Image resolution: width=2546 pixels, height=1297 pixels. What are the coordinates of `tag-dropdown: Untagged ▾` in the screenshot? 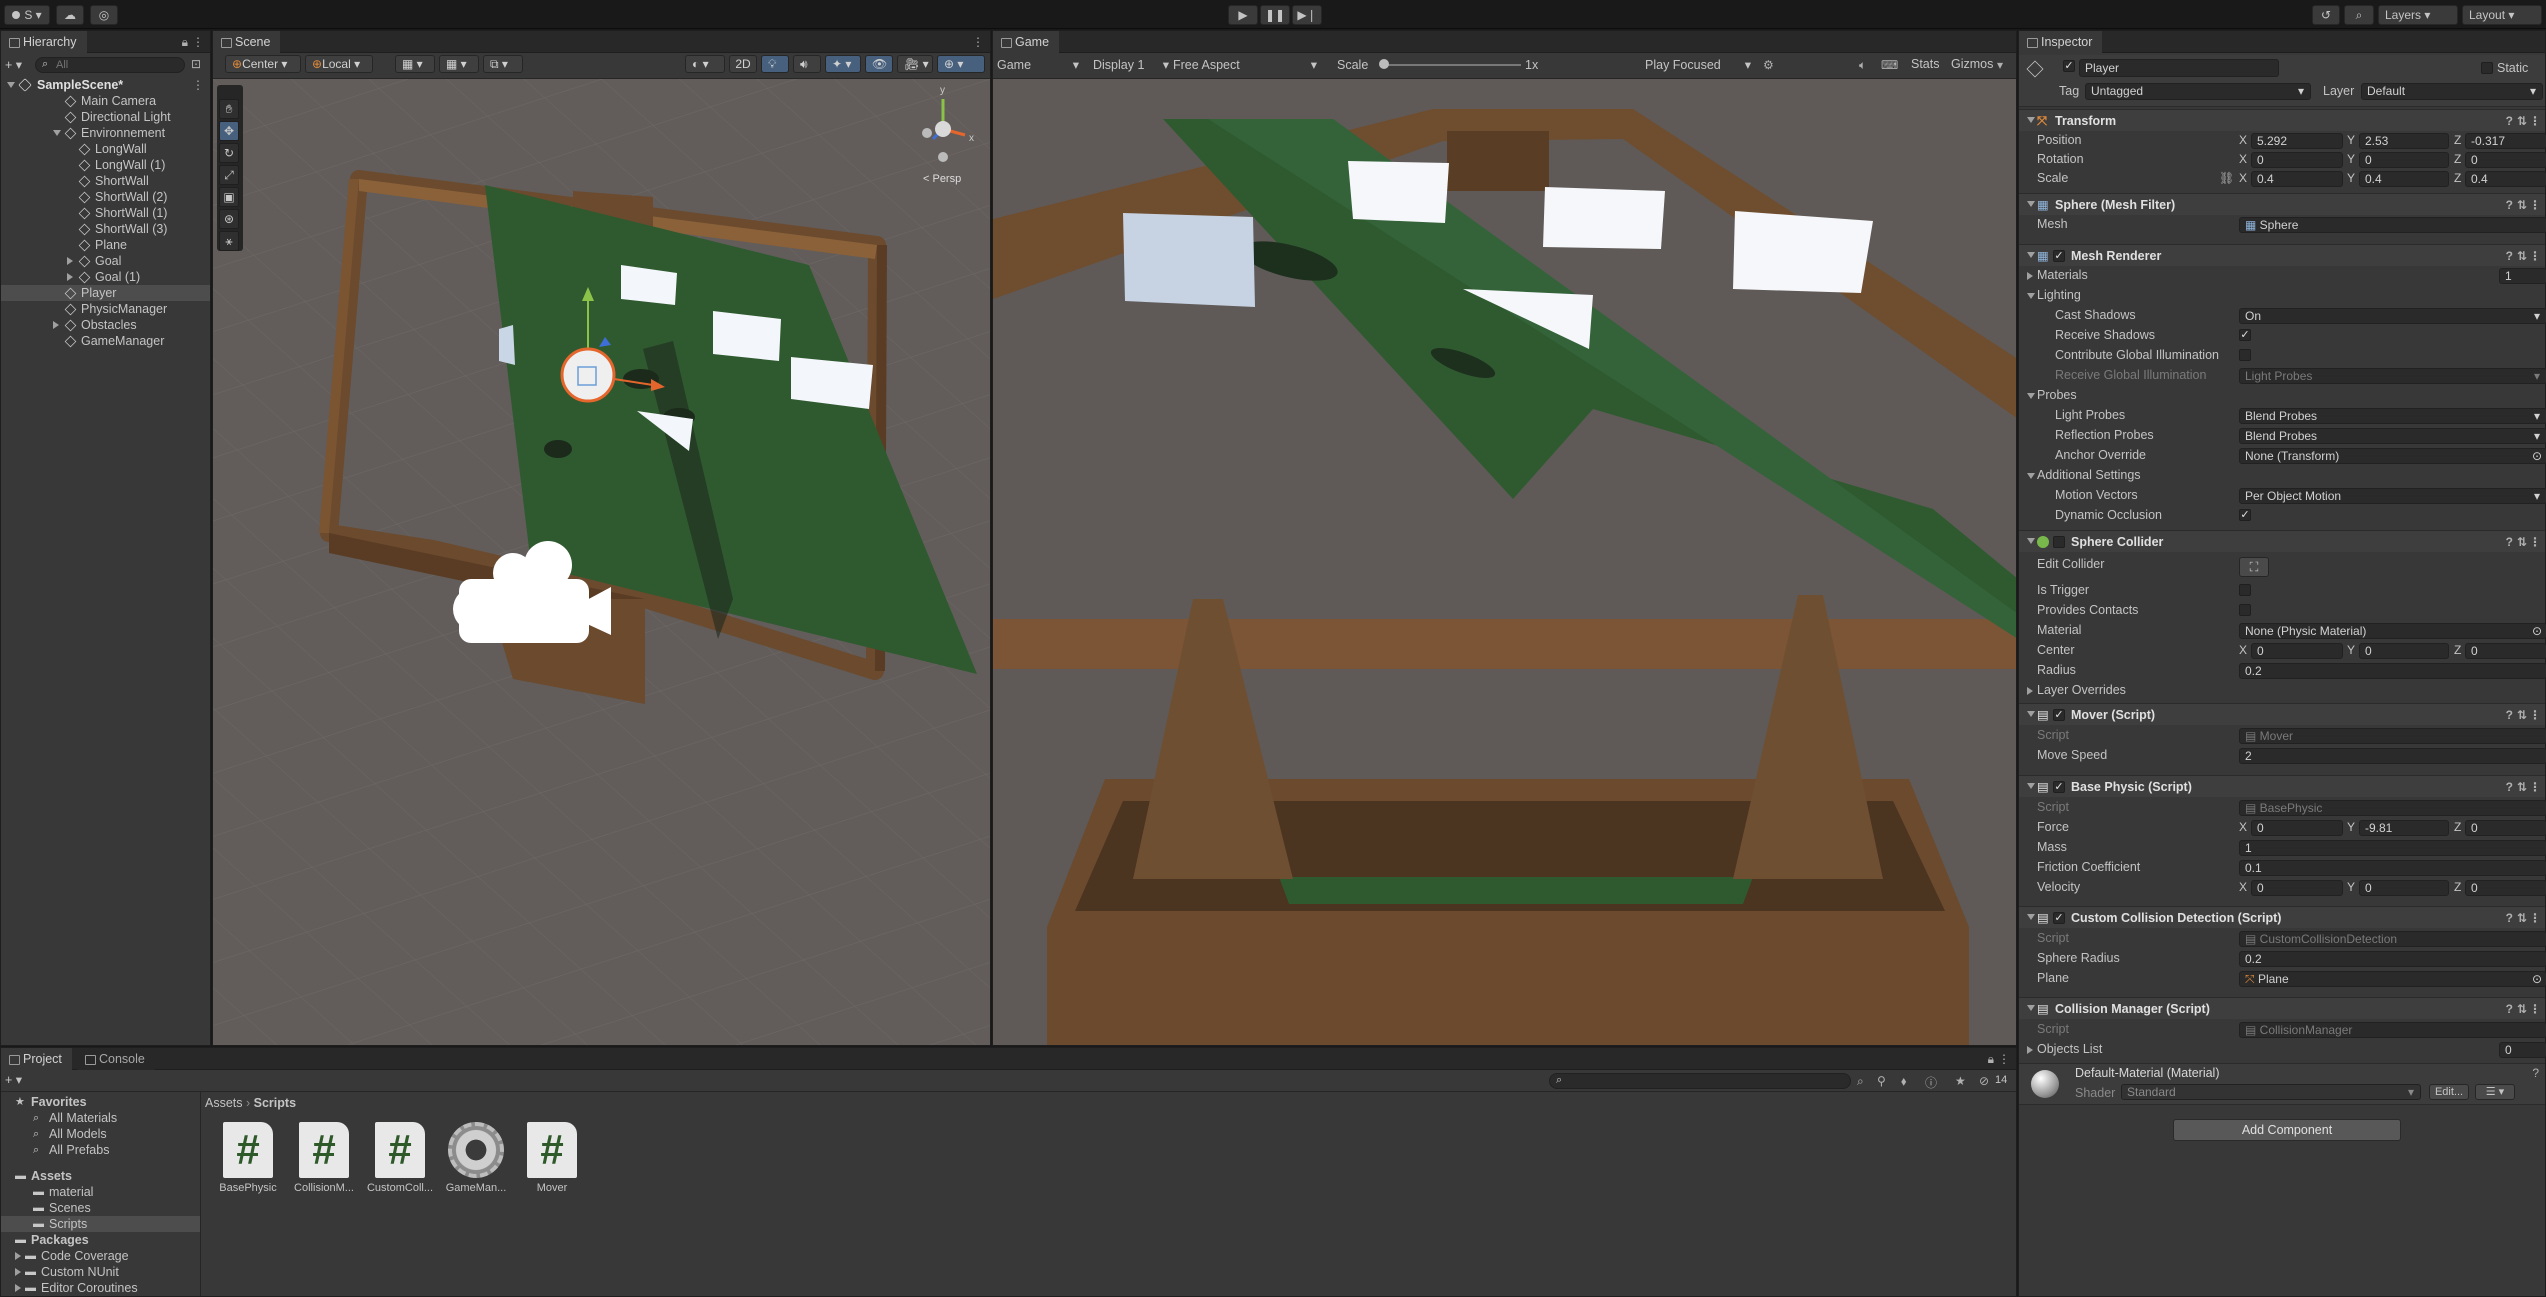 It's located at (2198, 91).